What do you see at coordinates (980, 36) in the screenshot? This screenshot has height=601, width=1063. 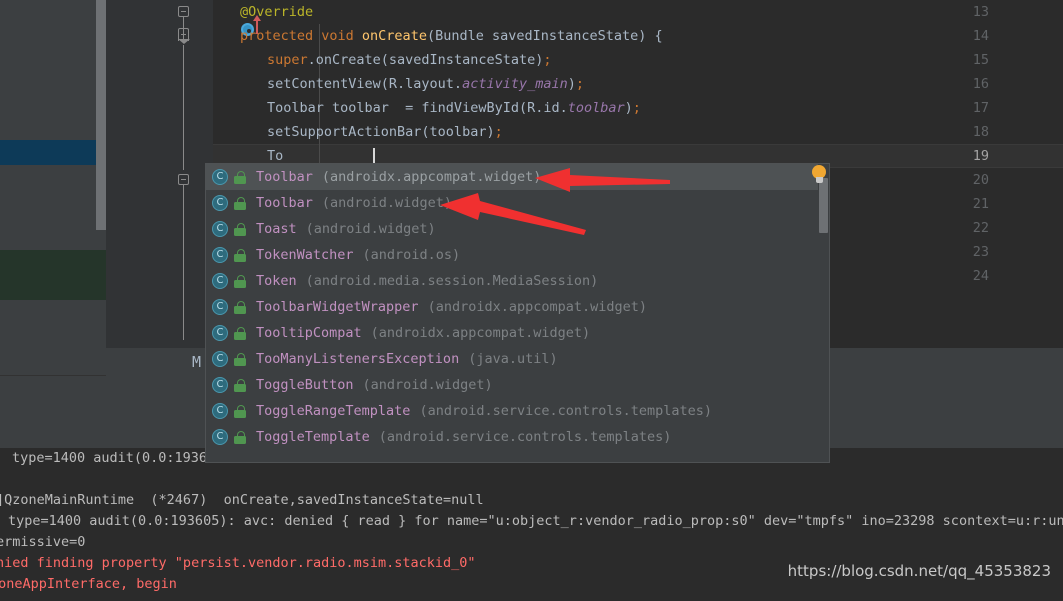 I see `line-number: 14` at bounding box center [980, 36].